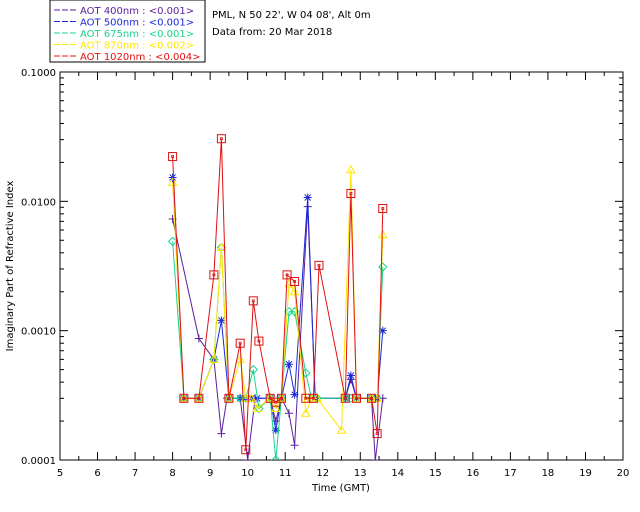 This screenshot has height=512, width=640. Describe the element at coordinates (38, 332) in the screenshot. I see `y-tick-label: 0.0010` at that location.